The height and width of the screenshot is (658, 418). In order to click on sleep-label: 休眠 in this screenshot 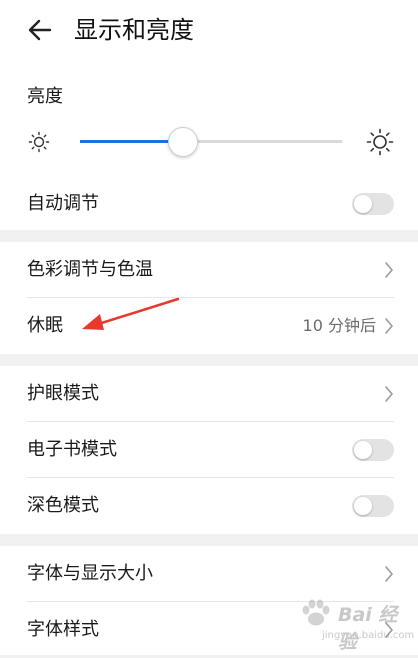, I will do `click(45, 325)`.